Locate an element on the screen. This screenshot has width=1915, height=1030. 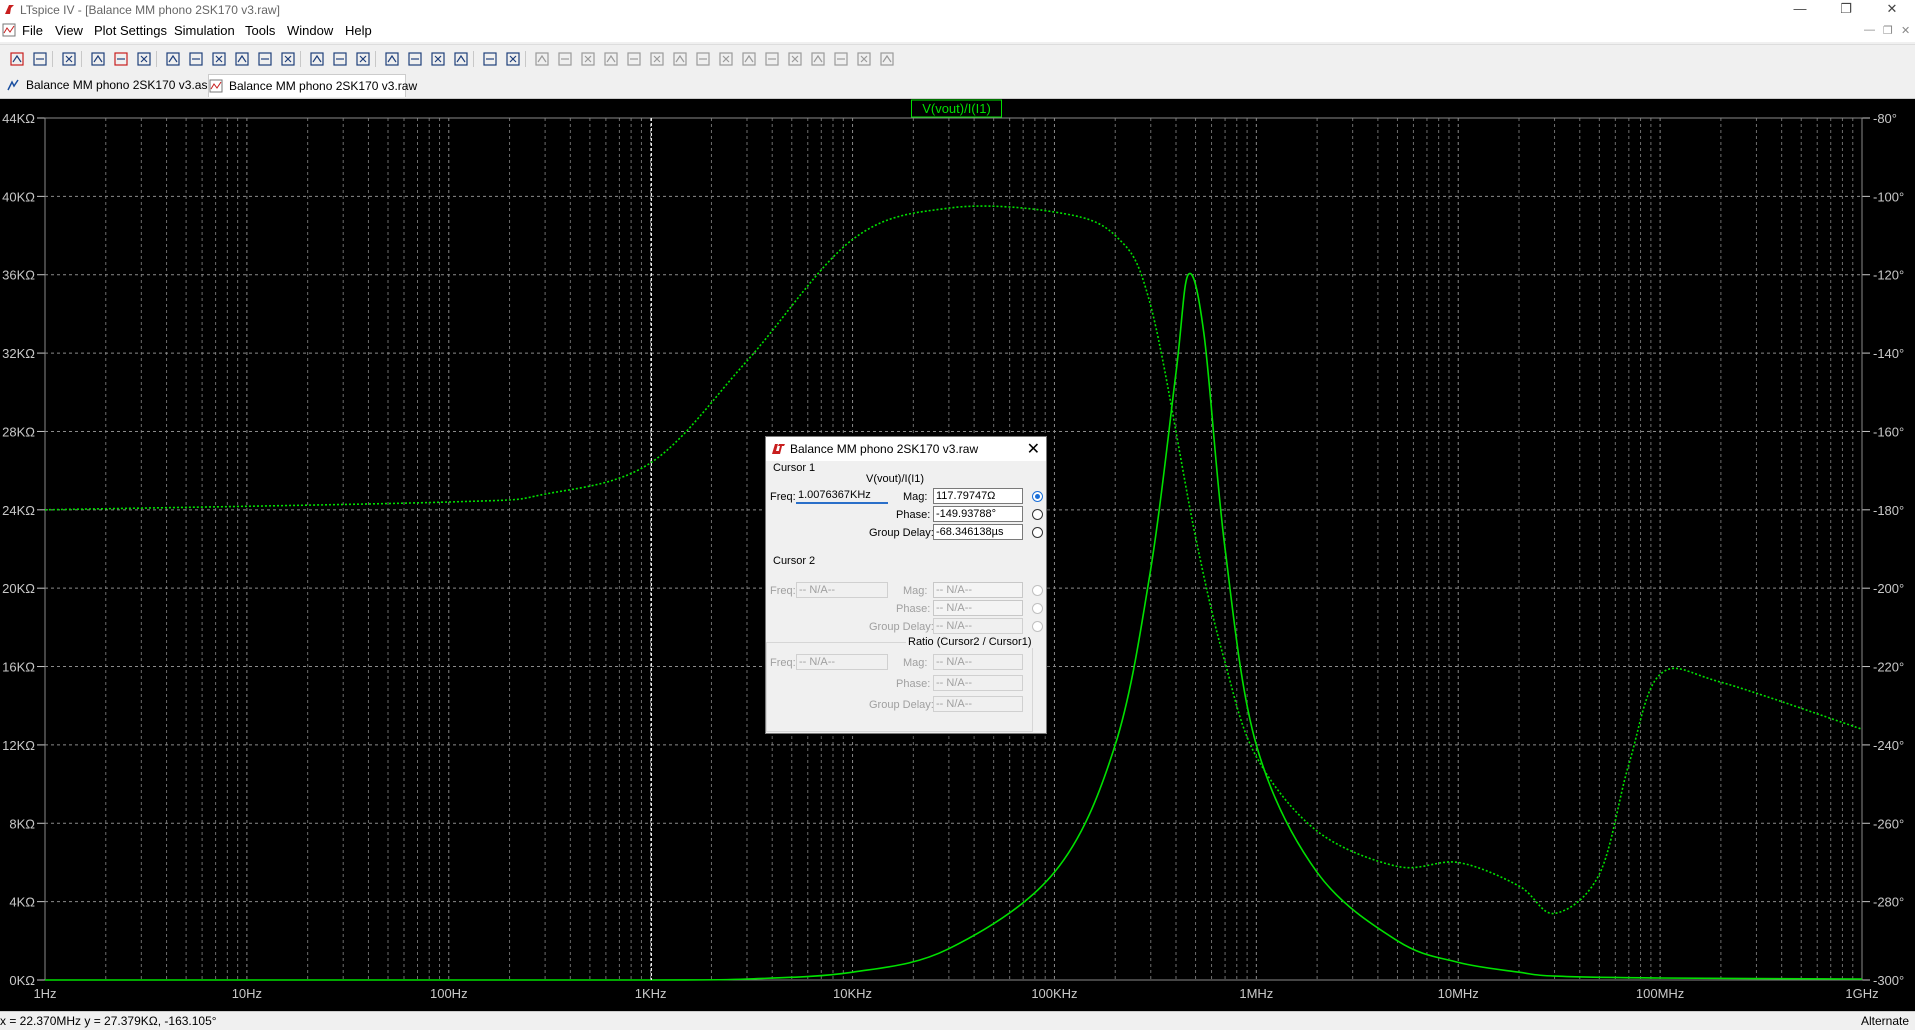
cursor2-freq-field: -- N/A-- is located at coordinates (842, 590).